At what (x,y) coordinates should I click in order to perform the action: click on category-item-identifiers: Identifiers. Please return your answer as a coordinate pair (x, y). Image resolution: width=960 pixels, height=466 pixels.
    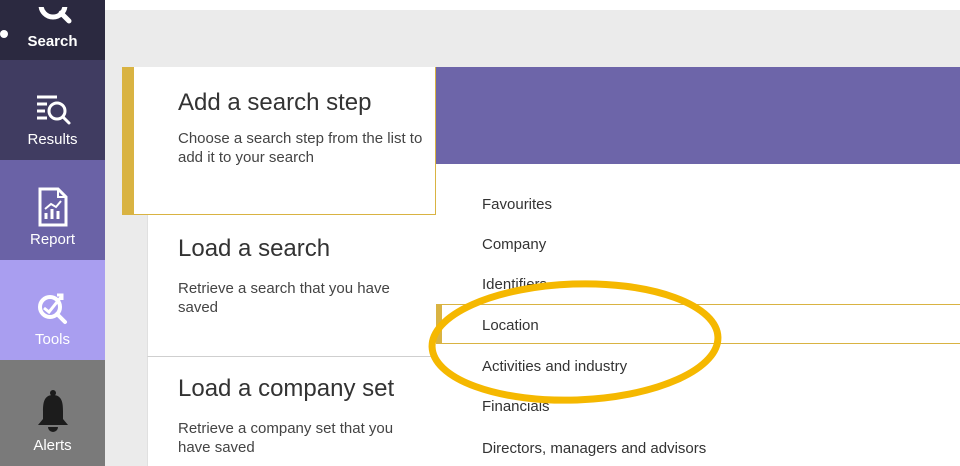
    Looking at the image, I should click on (514, 284).